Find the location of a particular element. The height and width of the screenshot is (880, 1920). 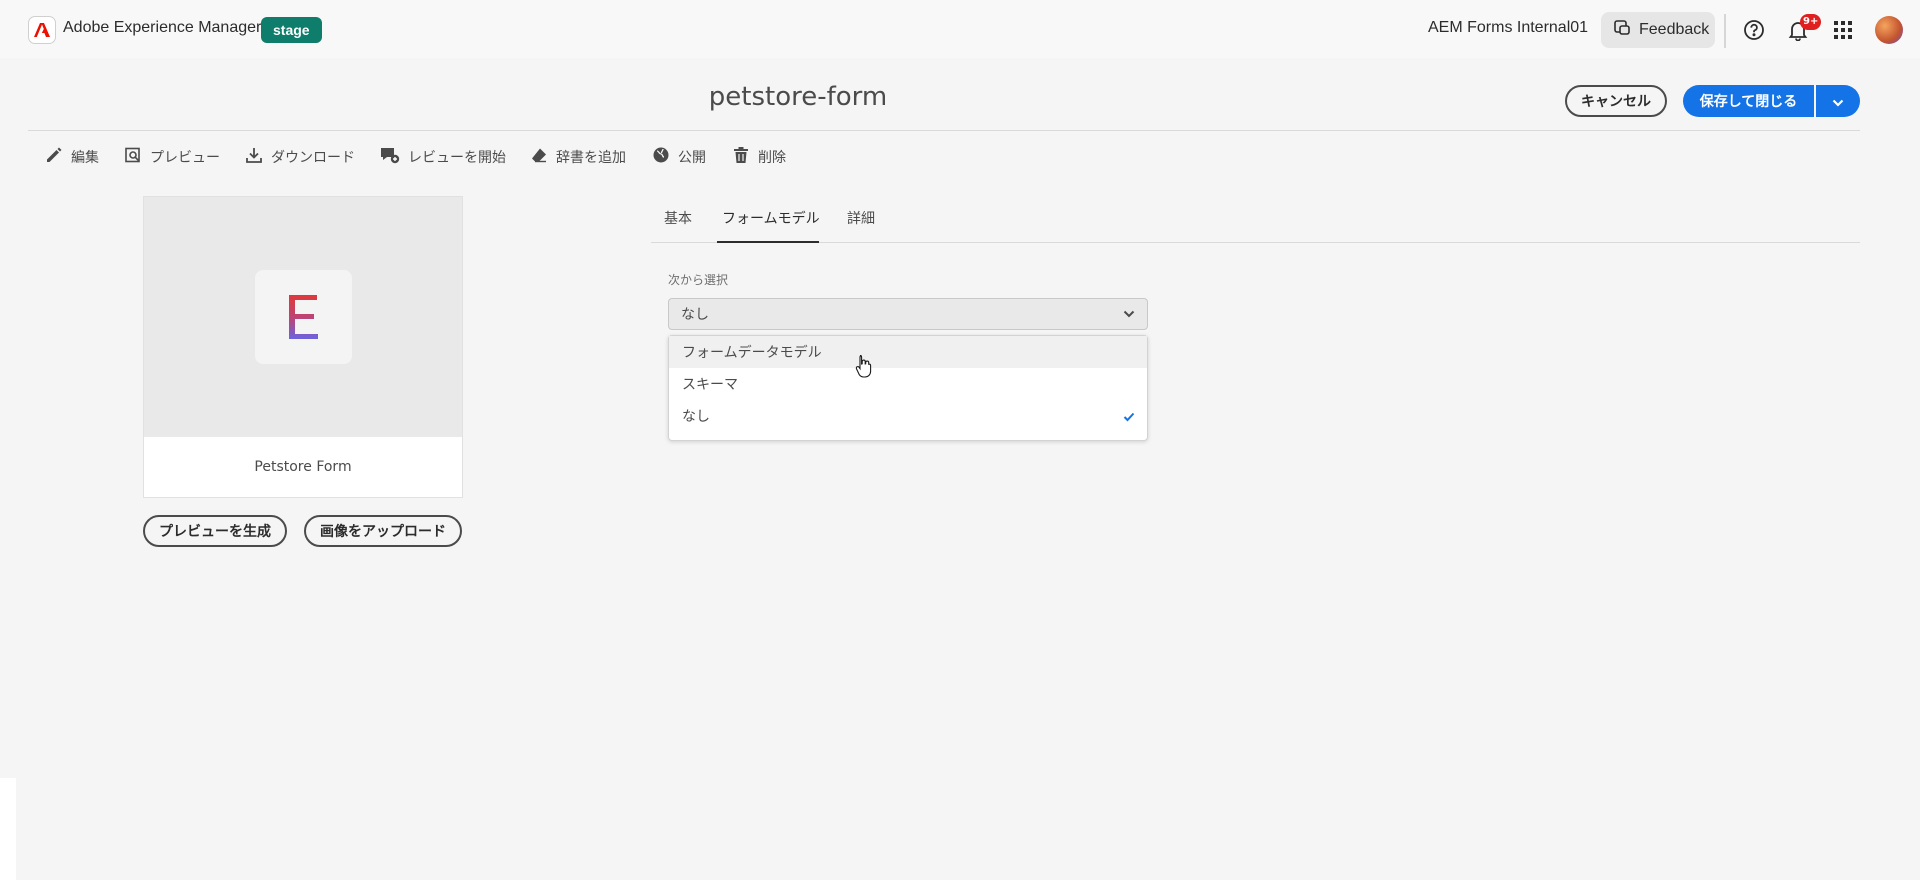

environment-badge: stage is located at coordinates (291, 30).